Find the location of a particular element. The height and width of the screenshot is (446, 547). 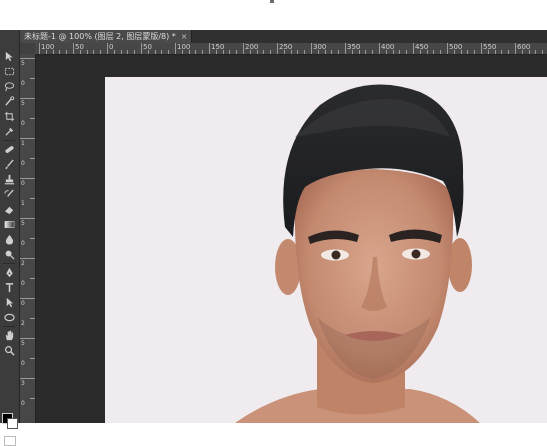

crop-tool-icon is located at coordinates (9, 116).